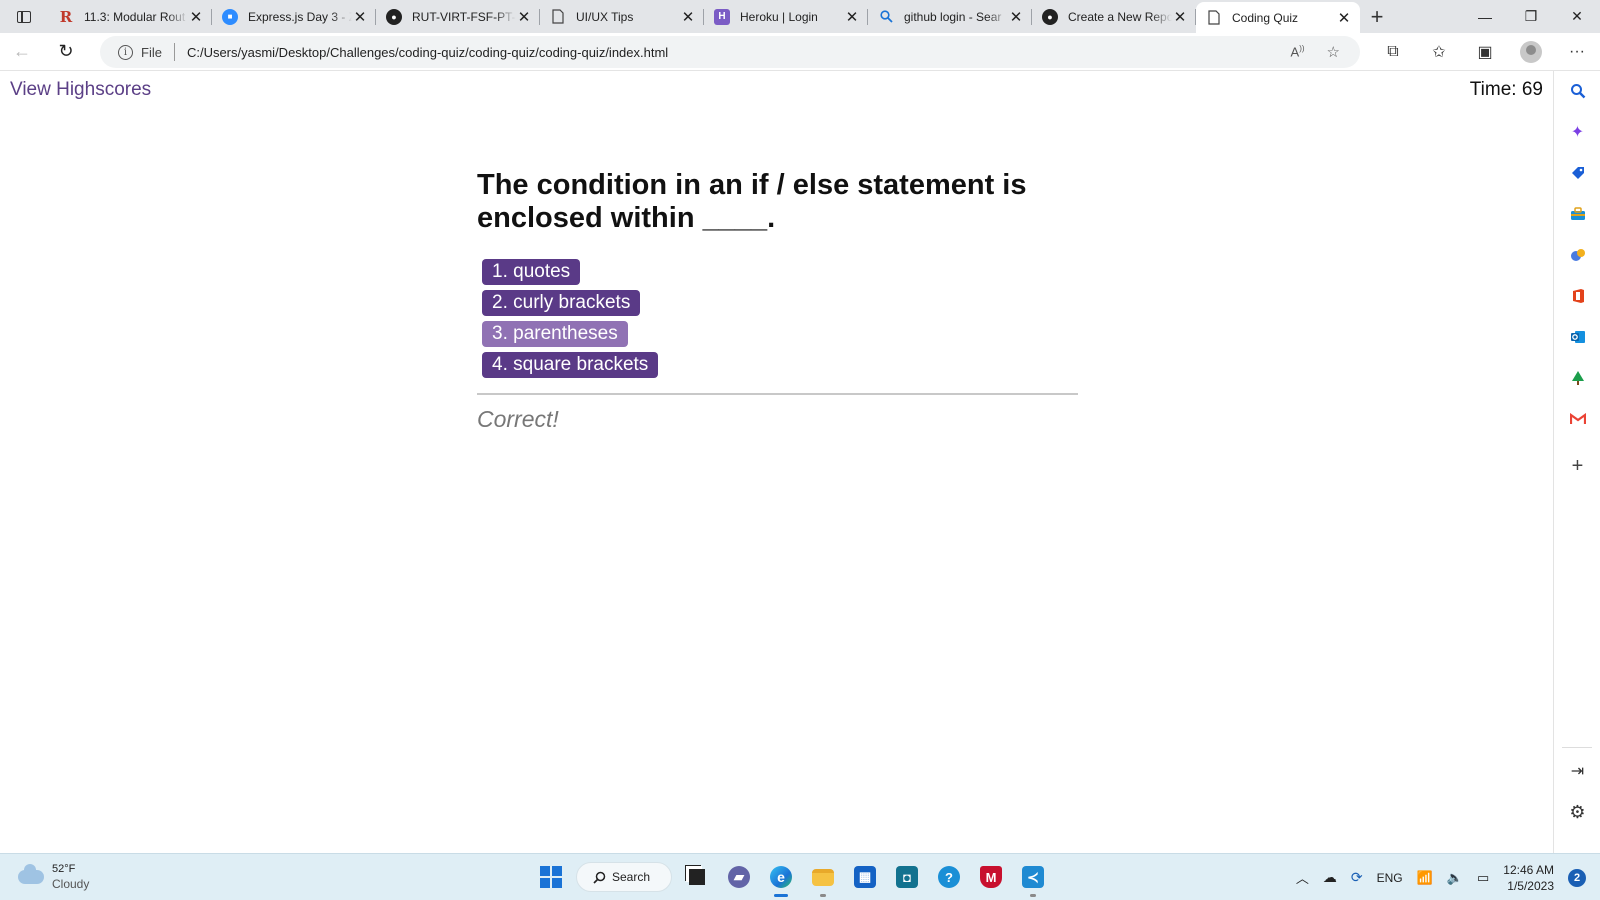 The image size is (1600, 900). I want to click on tab-expressjs-zoom: ■ Express.js Day 3 - Z ✕, so click(294, 16).